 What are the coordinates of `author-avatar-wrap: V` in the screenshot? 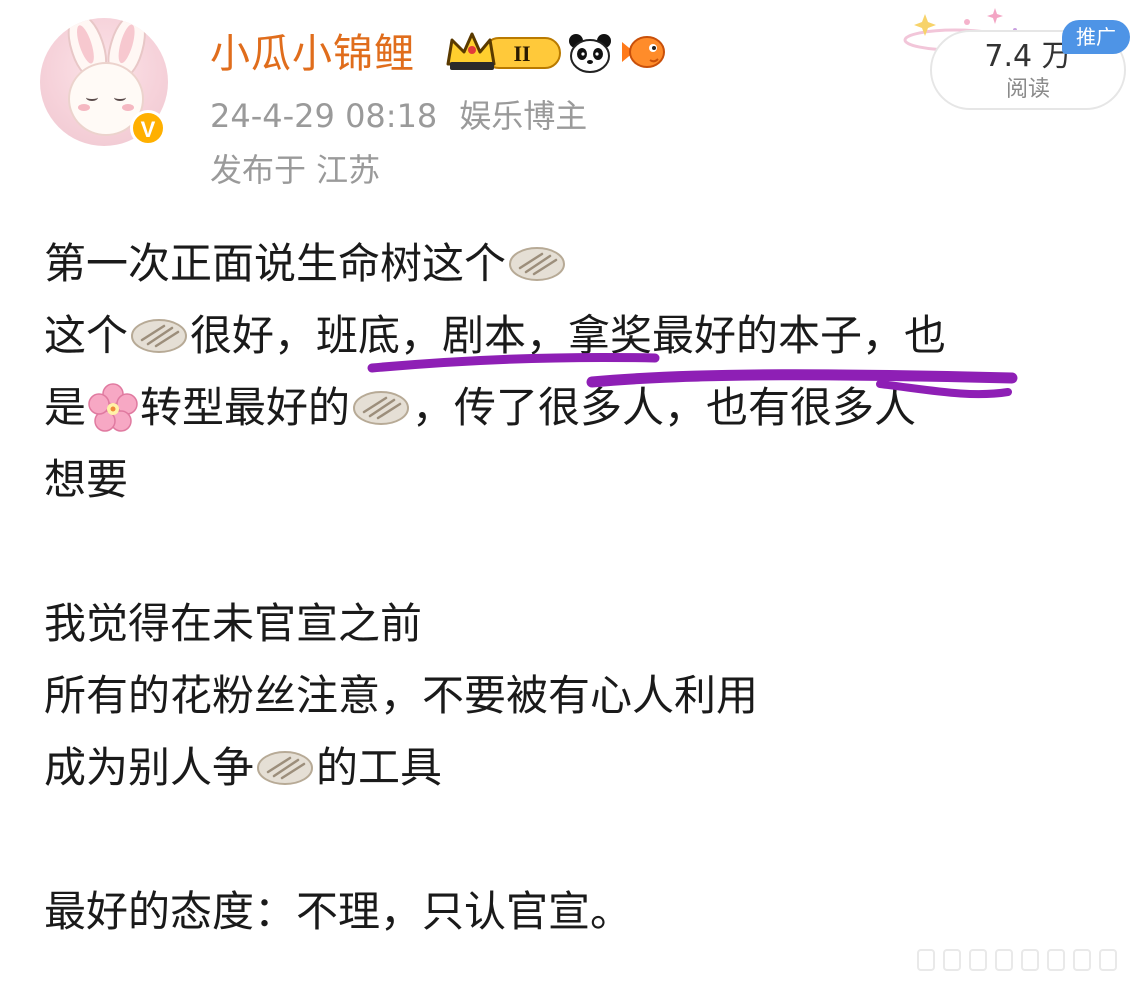 It's located at (105, 80).